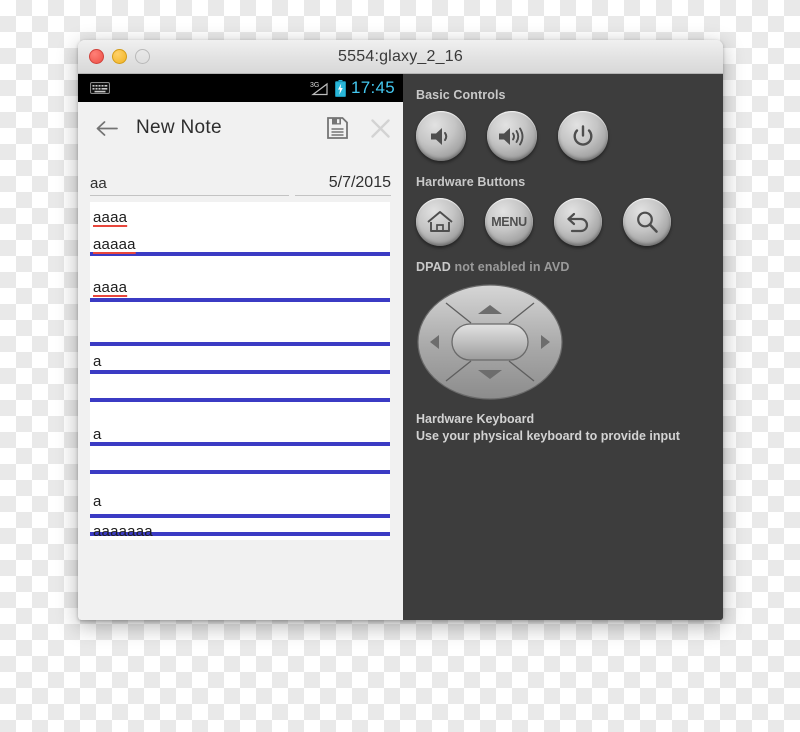  I want to click on note-title-input: aa, so click(189, 185).